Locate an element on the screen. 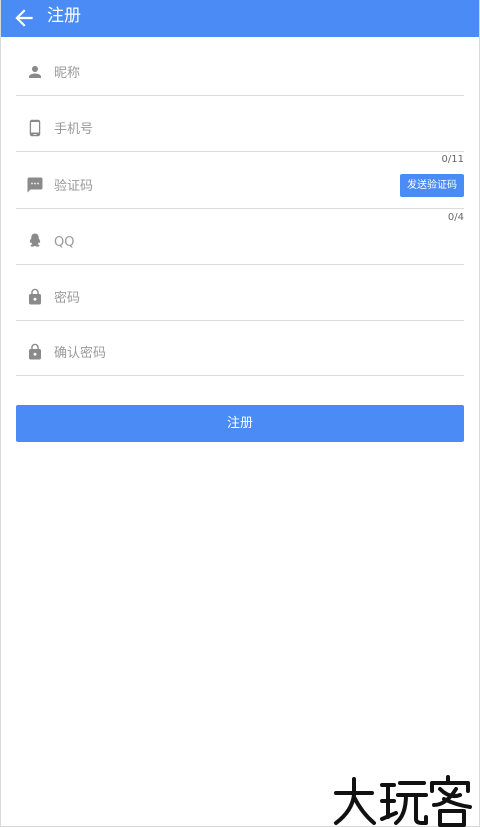  phone-field is located at coordinates (240, 129).